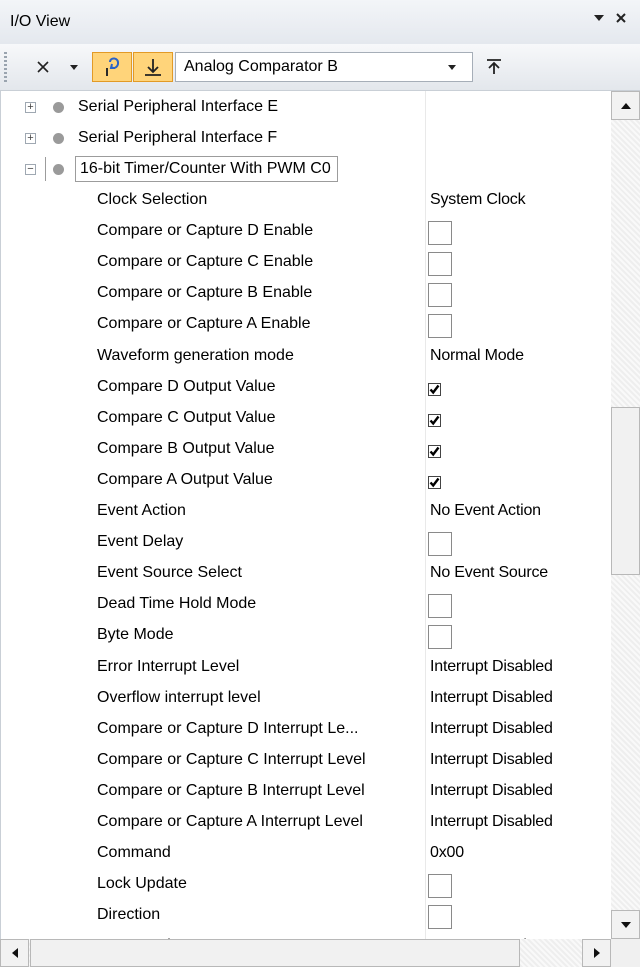  I want to click on property-row: Compare or Capture D Enable, so click(306, 232).